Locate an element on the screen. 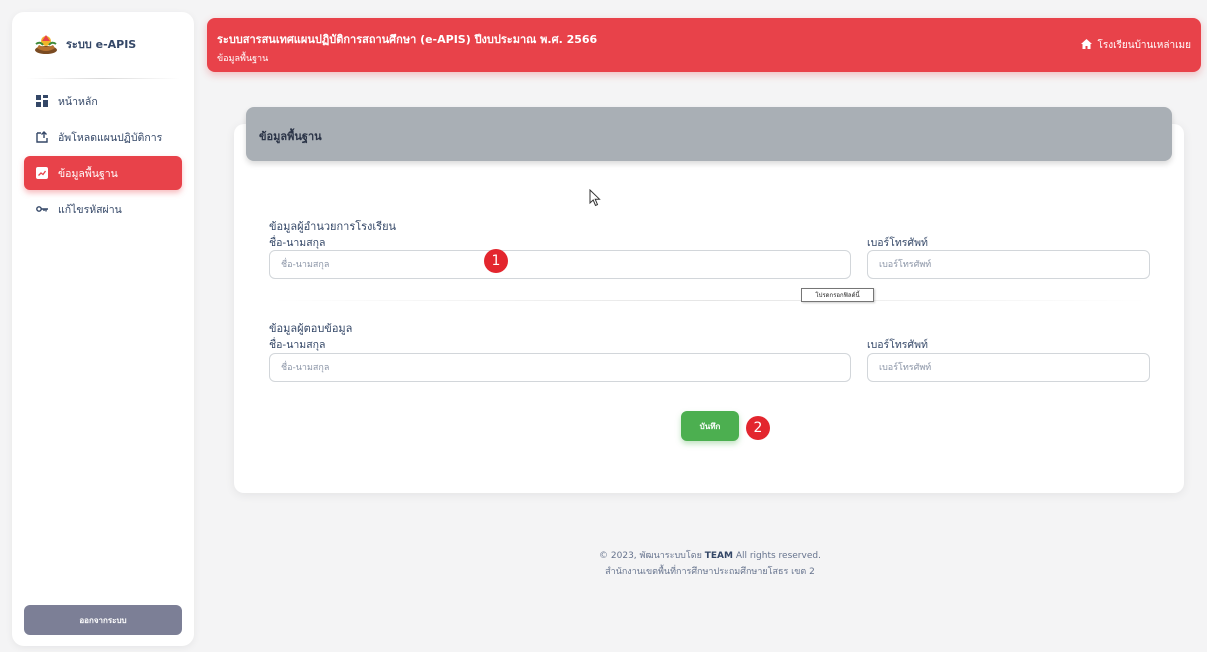 The image size is (1207, 652). validation-tooltip: โปรดกรอกฟิลด์นี้ is located at coordinates (837, 295).